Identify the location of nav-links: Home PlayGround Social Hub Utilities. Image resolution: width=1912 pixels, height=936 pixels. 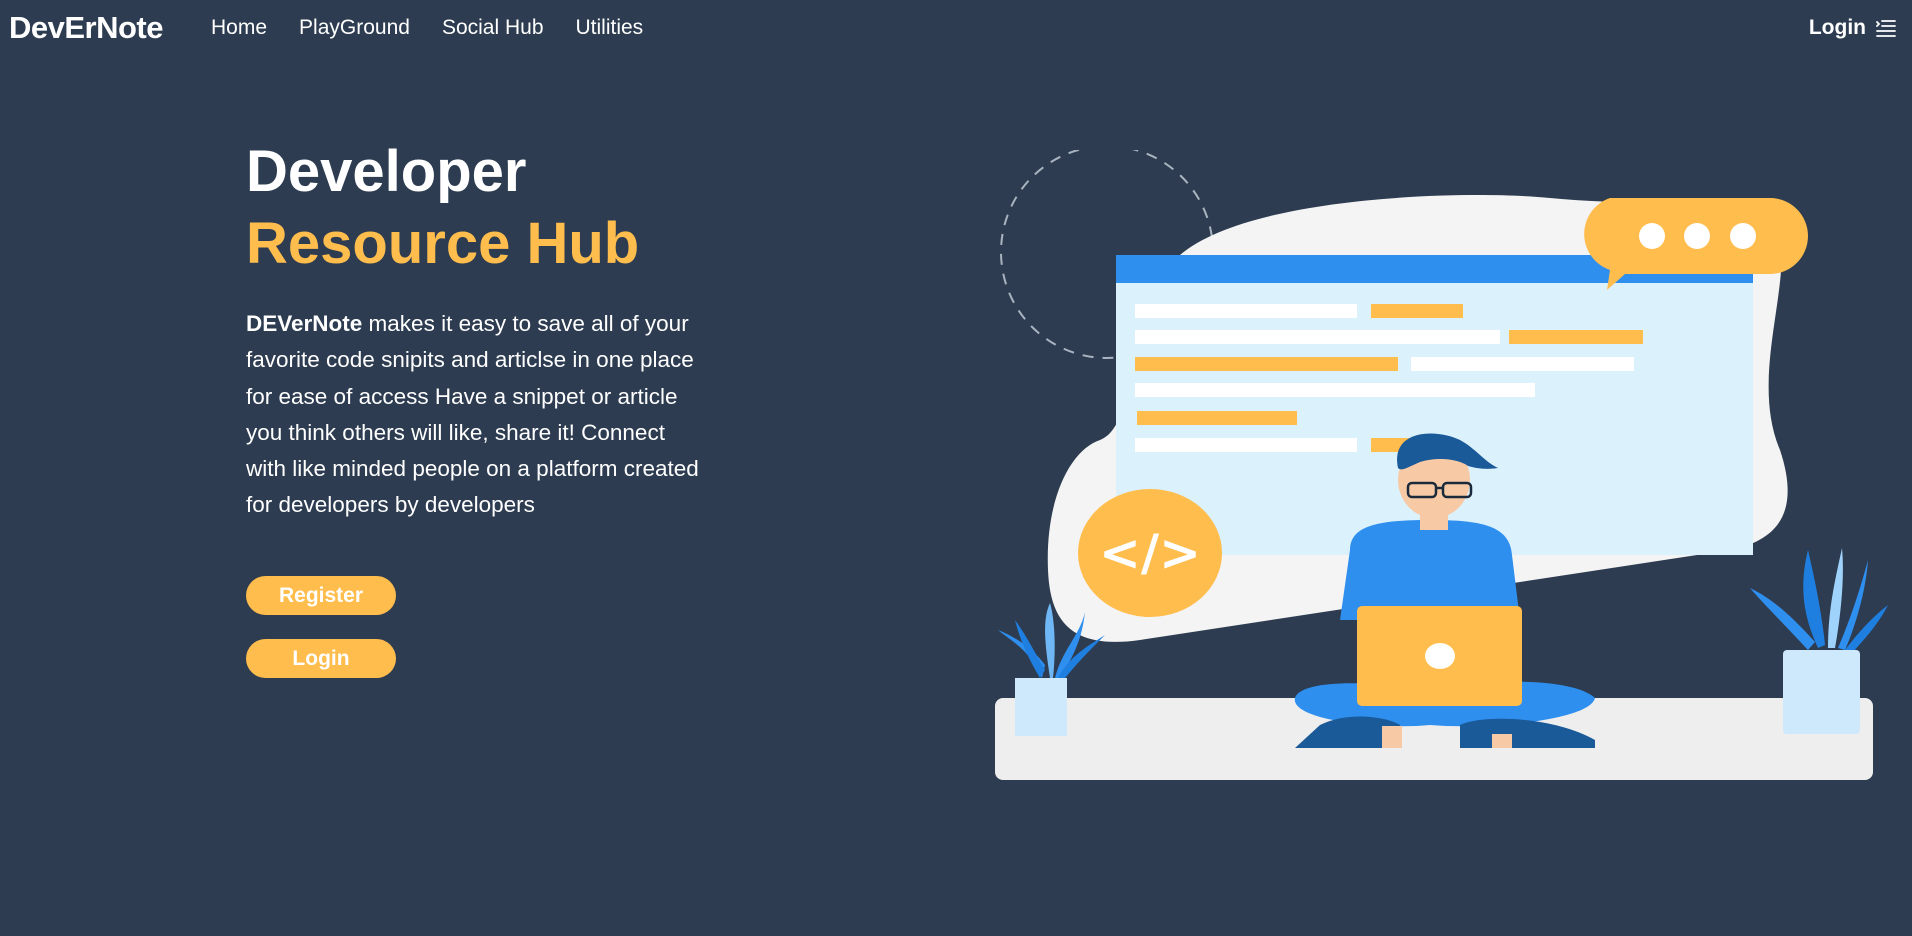
(443, 28).